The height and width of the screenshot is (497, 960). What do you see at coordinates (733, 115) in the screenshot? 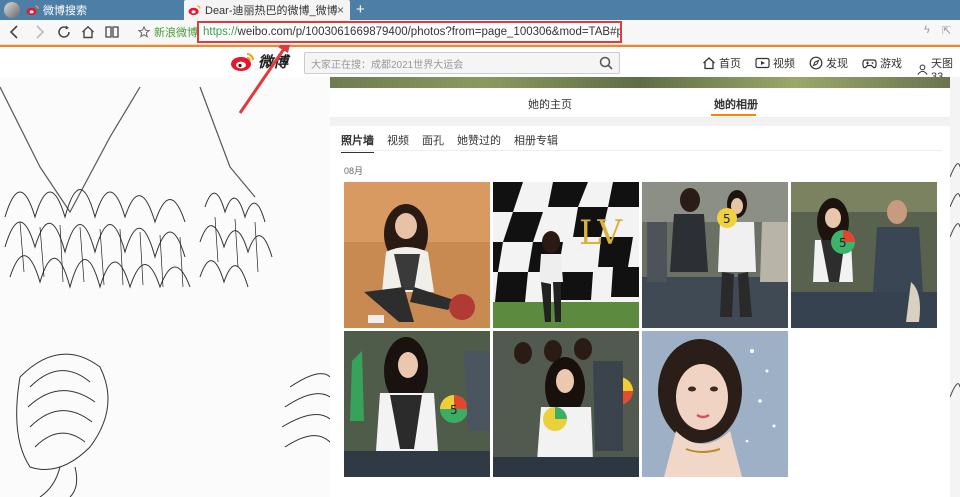
I see `active-tab-underline` at bounding box center [733, 115].